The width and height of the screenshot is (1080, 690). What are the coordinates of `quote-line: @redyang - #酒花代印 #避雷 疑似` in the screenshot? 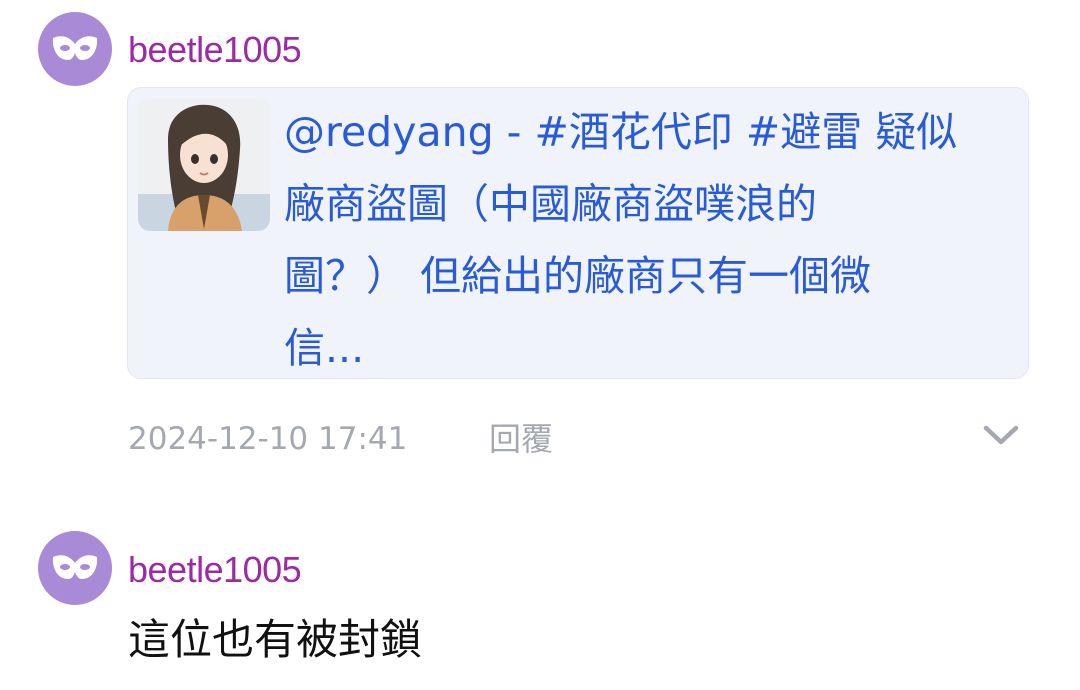 It's located at (621, 132).